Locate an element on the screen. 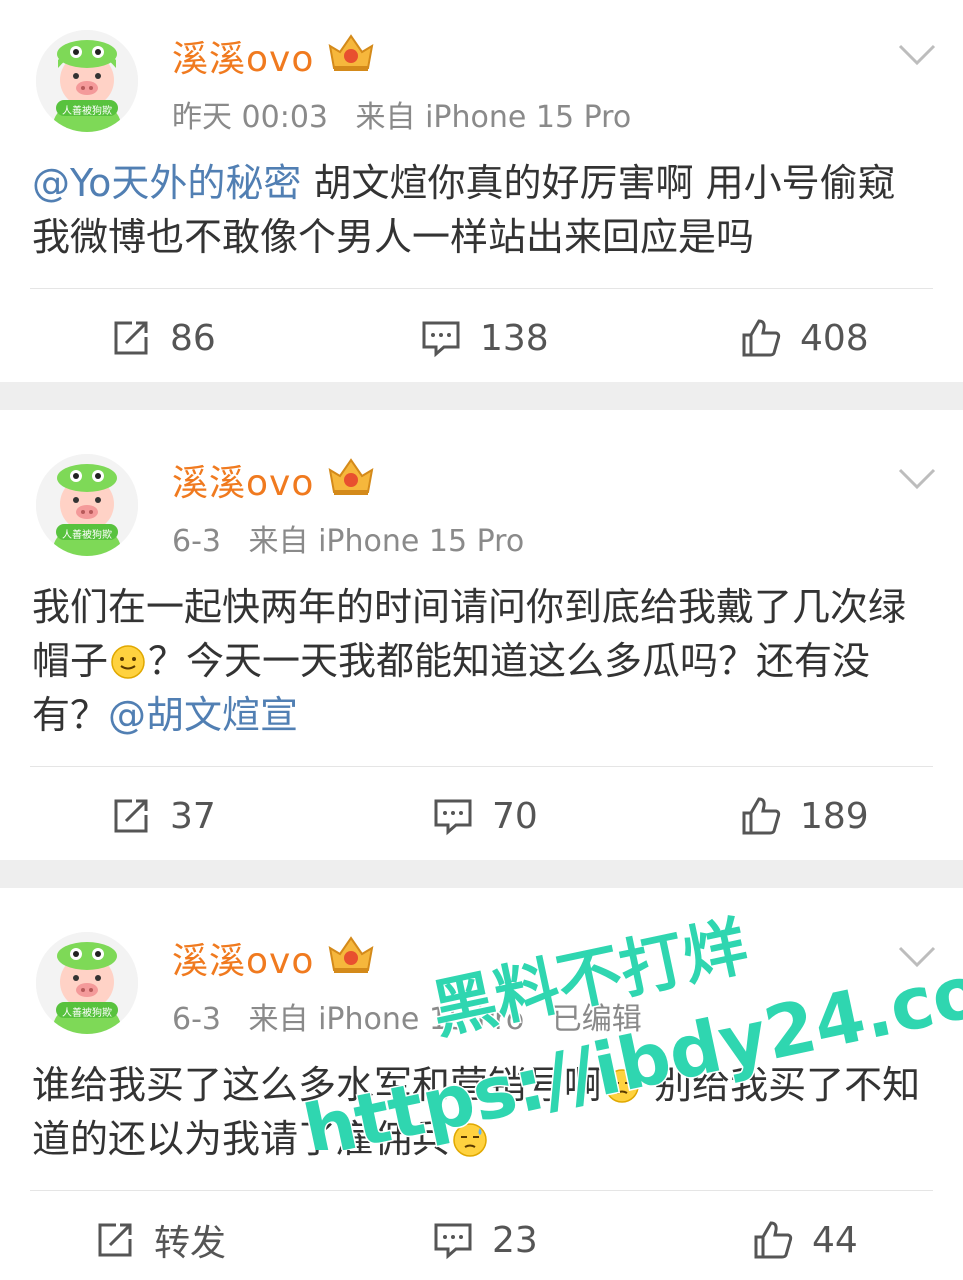  repost-count: 86 is located at coordinates (193, 338).